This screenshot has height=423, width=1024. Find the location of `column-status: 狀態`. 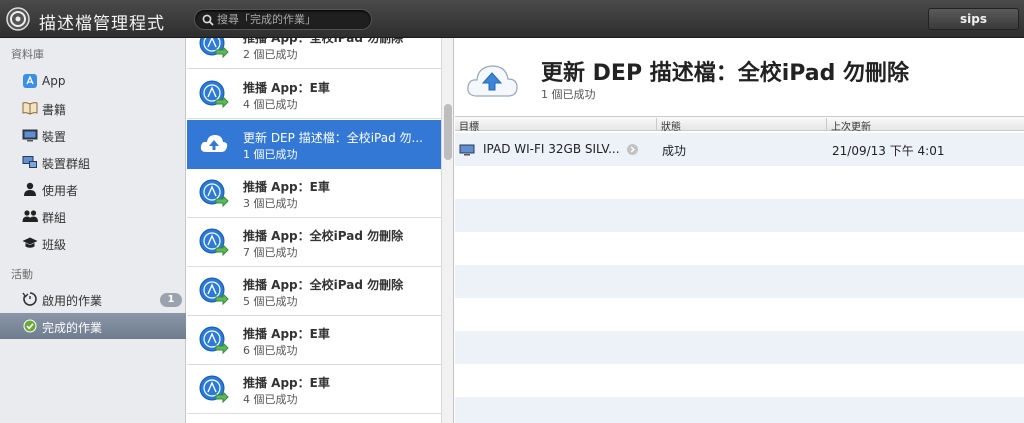

column-status: 狀態 is located at coordinates (741, 125).